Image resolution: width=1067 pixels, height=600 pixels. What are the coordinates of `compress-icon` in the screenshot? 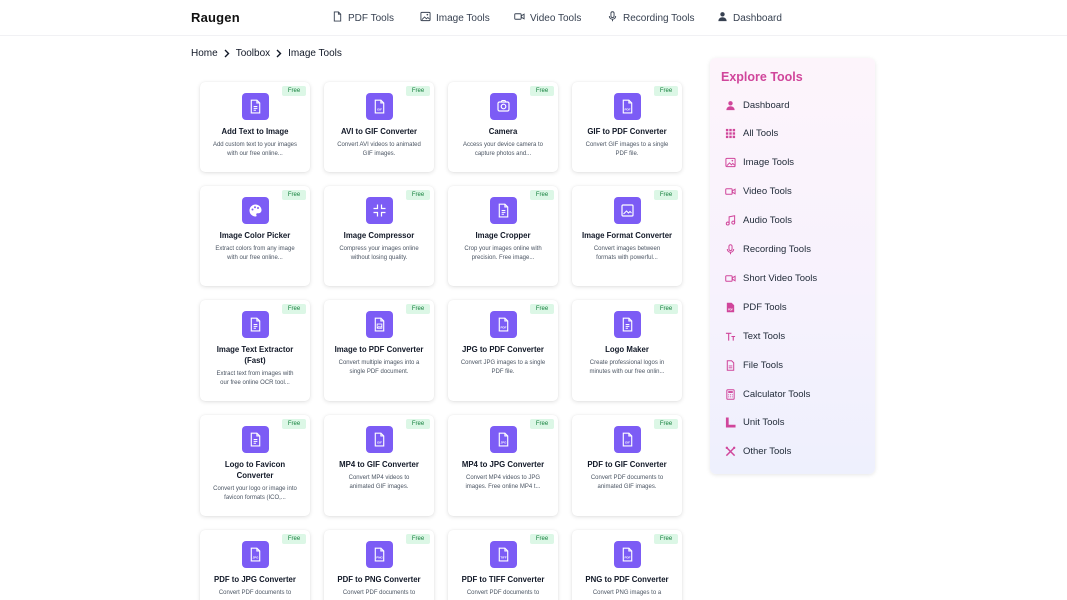 It's located at (379, 210).